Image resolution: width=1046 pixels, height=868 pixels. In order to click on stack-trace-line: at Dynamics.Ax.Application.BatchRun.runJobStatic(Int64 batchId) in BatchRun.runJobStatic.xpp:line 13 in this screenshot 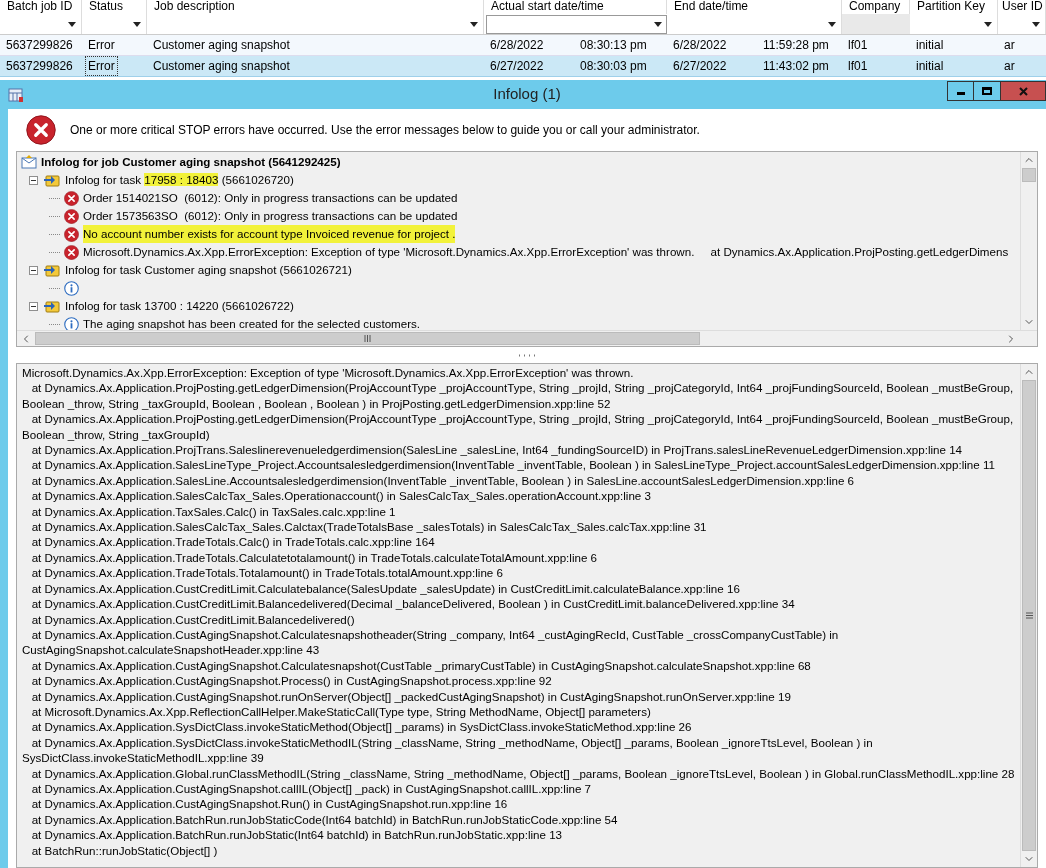, I will do `click(297, 835)`.